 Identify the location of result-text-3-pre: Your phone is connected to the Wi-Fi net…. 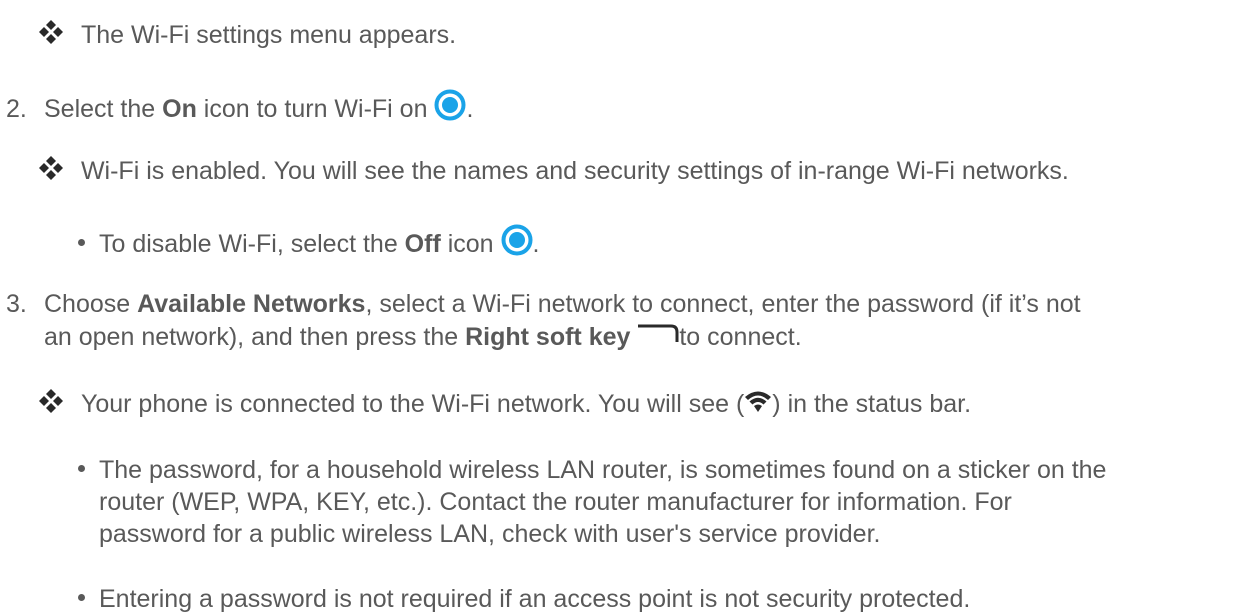
(412, 404).